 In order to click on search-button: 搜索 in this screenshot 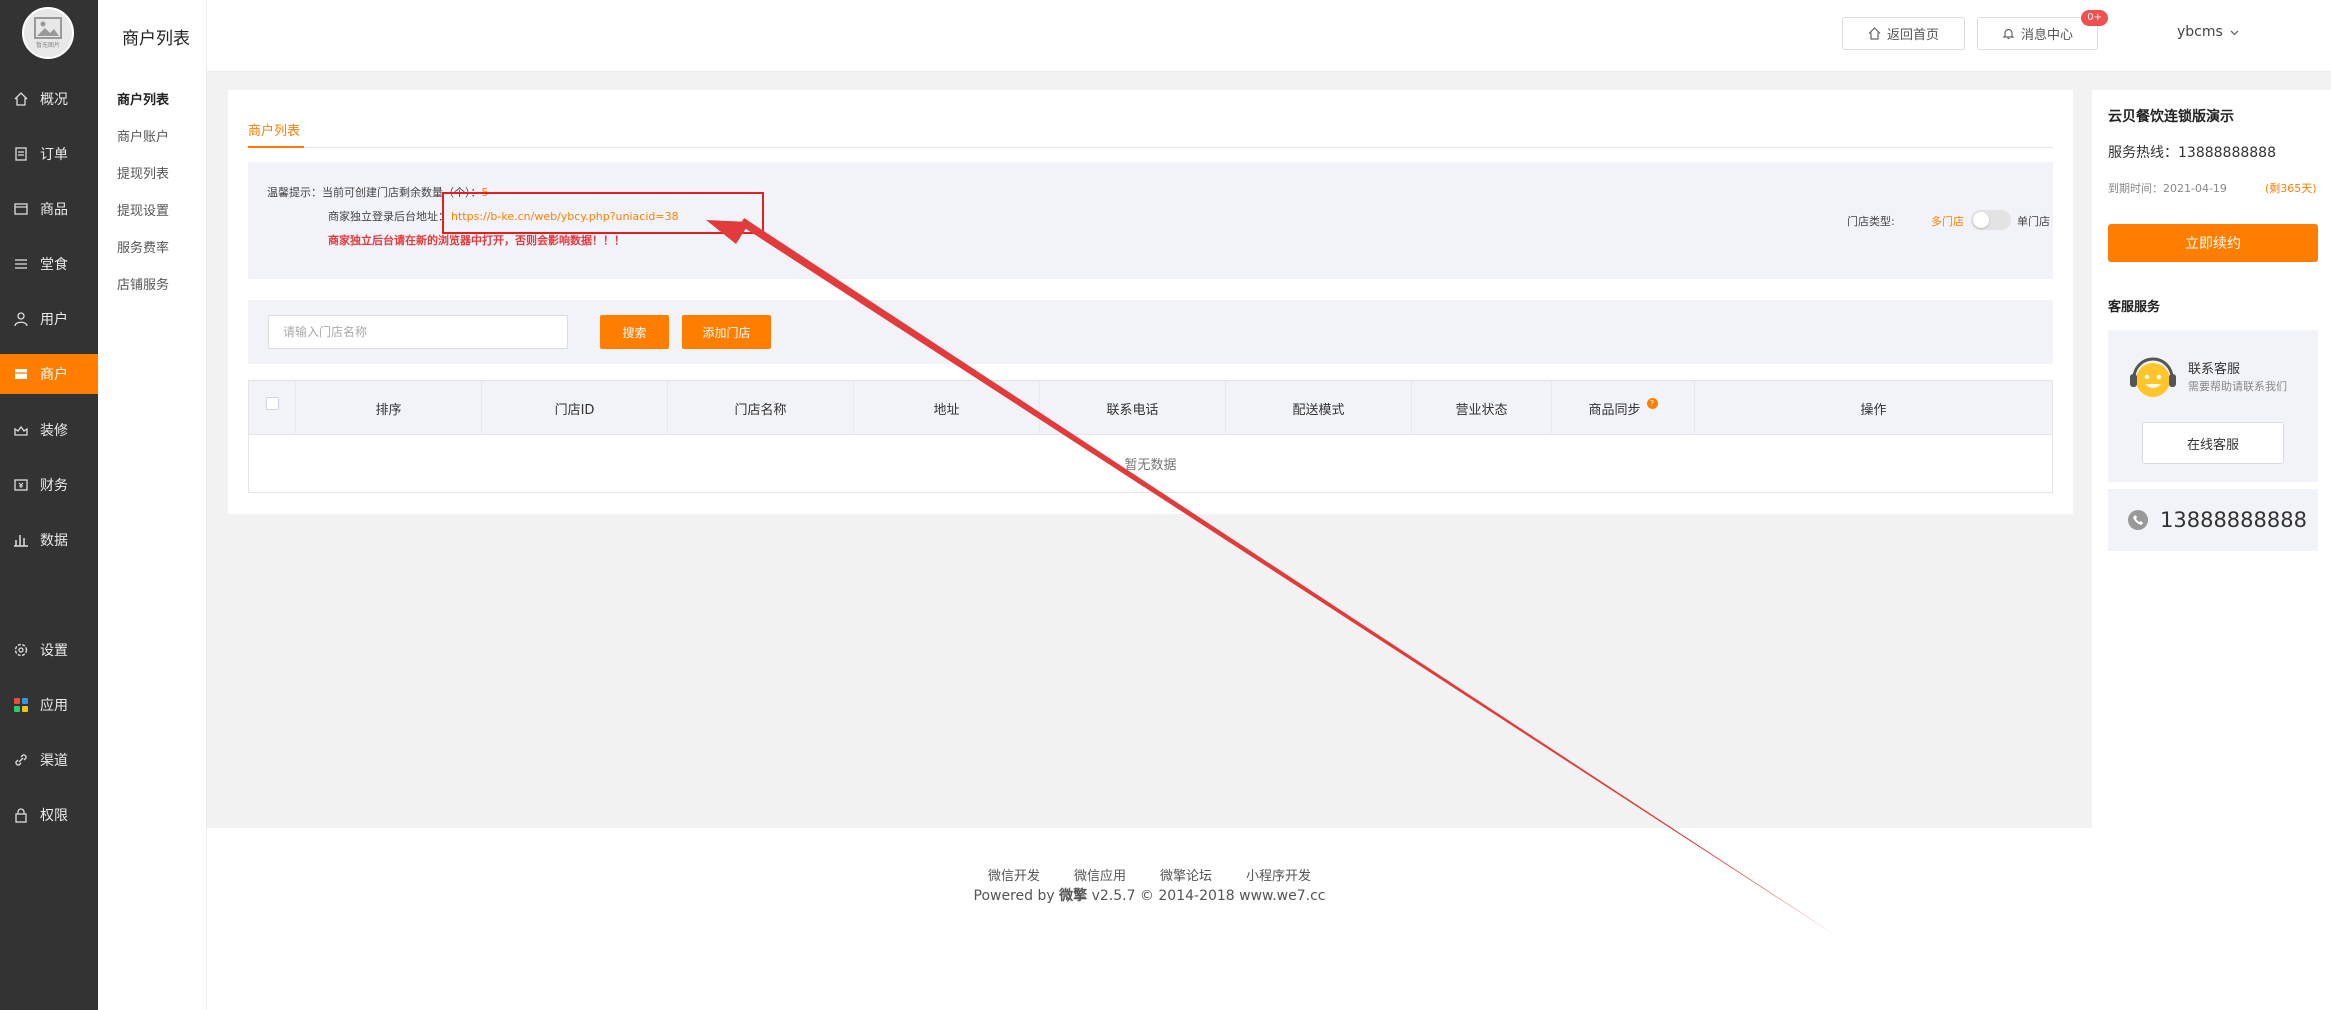, I will do `click(634, 332)`.